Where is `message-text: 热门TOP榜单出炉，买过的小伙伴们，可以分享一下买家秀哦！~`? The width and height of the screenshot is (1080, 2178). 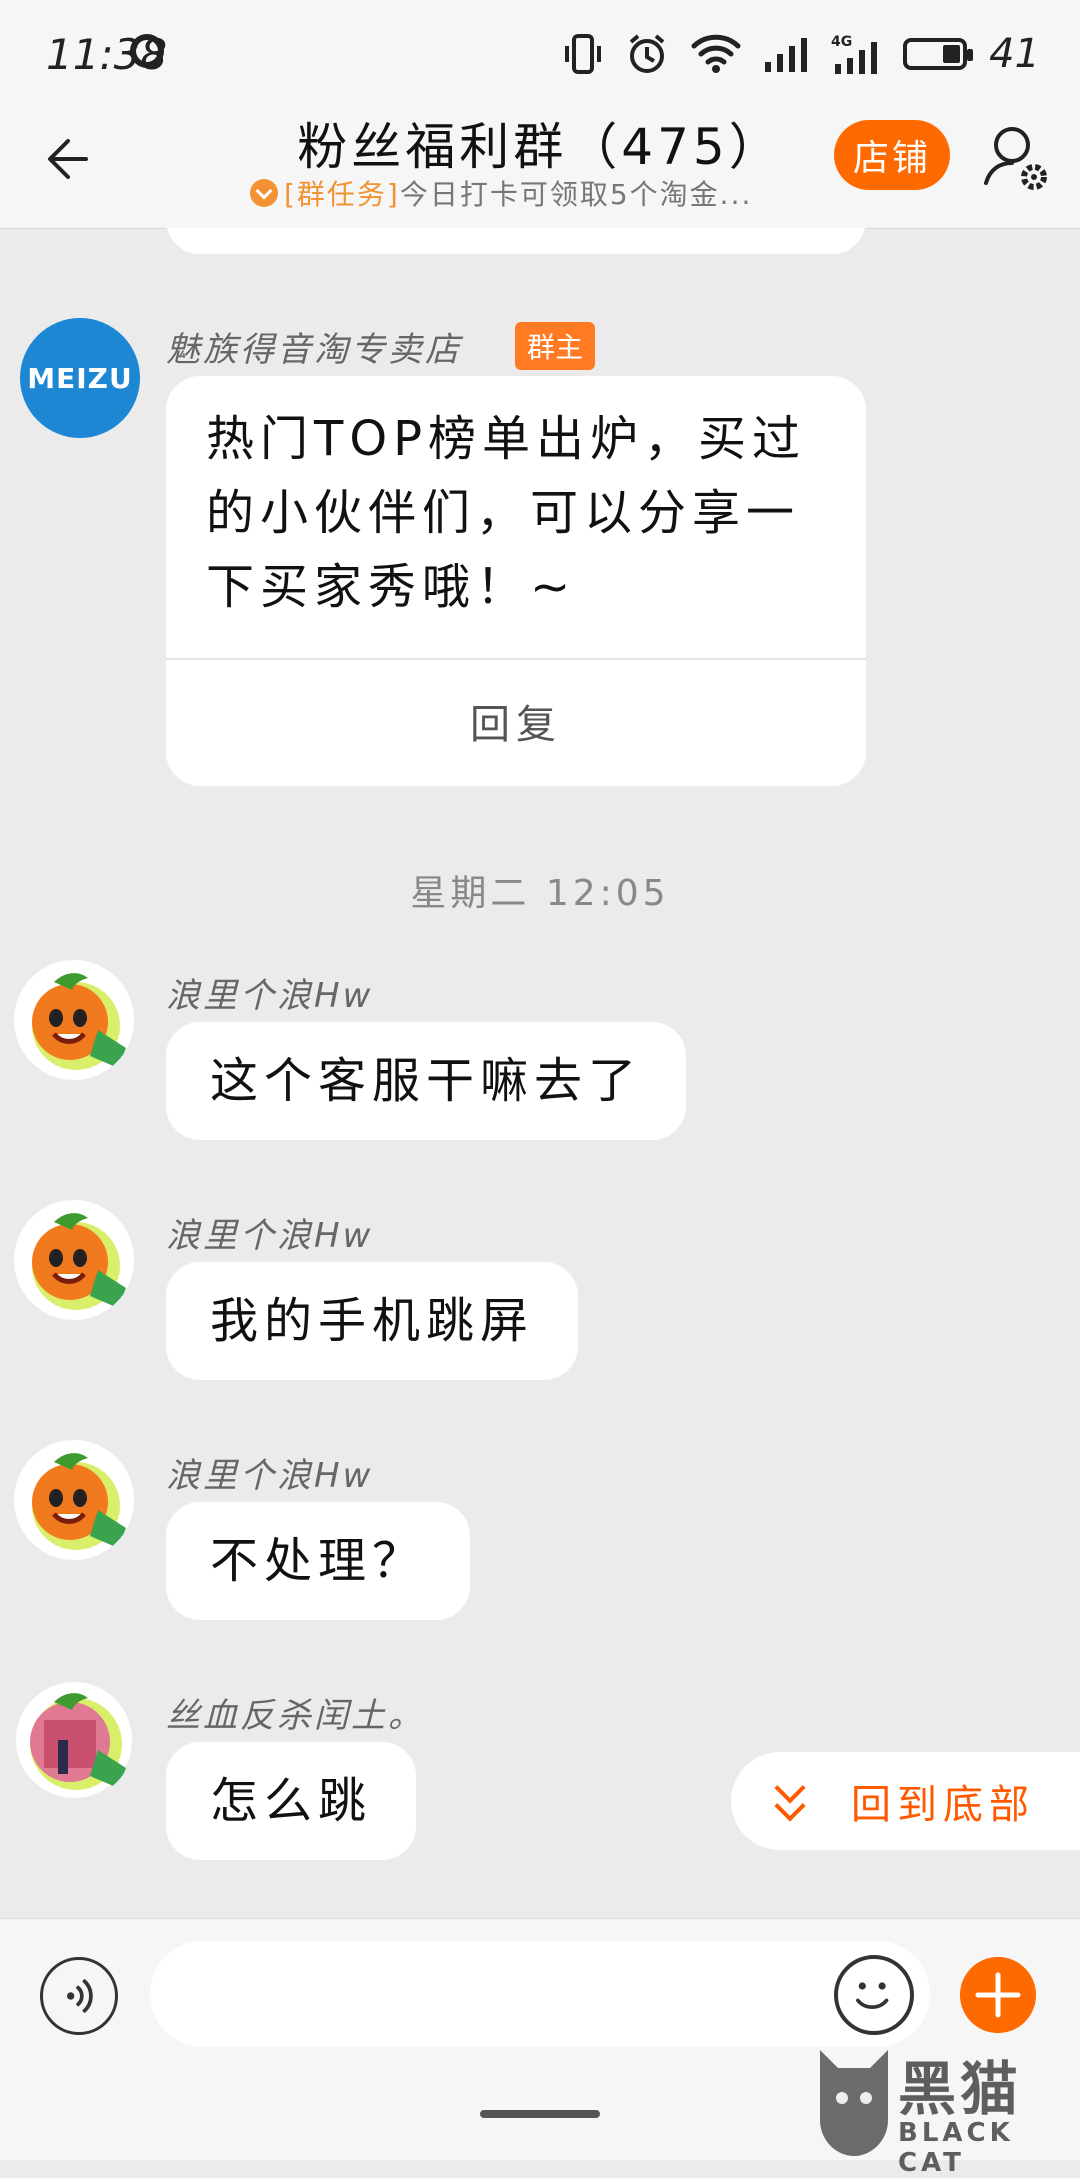
message-text: 热门TOP榜单出炉，买过的小伙伴们，可以分享一下买家秀哦！~ is located at coordinates (506, 513).